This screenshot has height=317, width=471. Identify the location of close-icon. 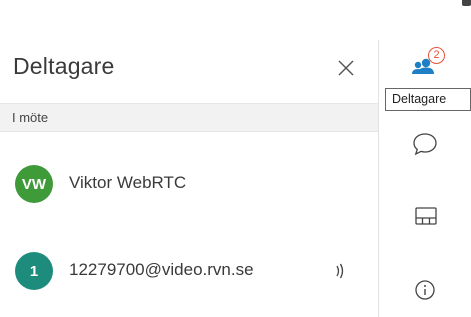
(346, 68).